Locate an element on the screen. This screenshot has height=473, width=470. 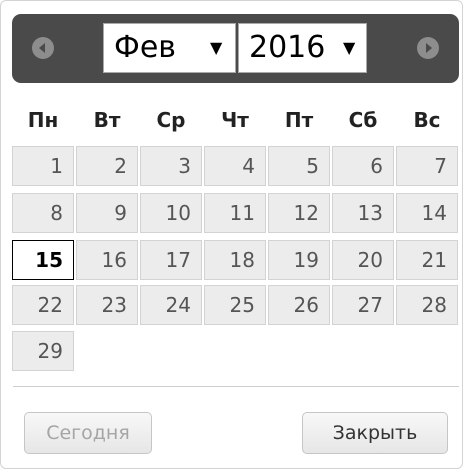
day-cell: 22 is located at coordinates (43, 305).